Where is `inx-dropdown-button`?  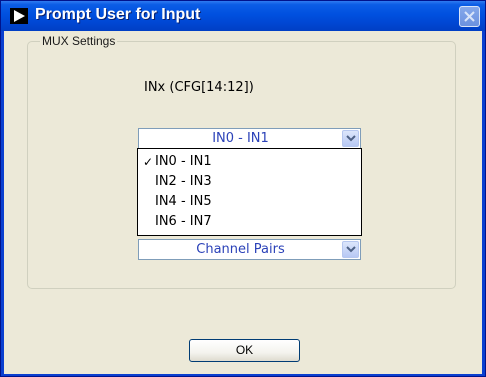
inx-dropdown-button is located at coordinates (350, 138).